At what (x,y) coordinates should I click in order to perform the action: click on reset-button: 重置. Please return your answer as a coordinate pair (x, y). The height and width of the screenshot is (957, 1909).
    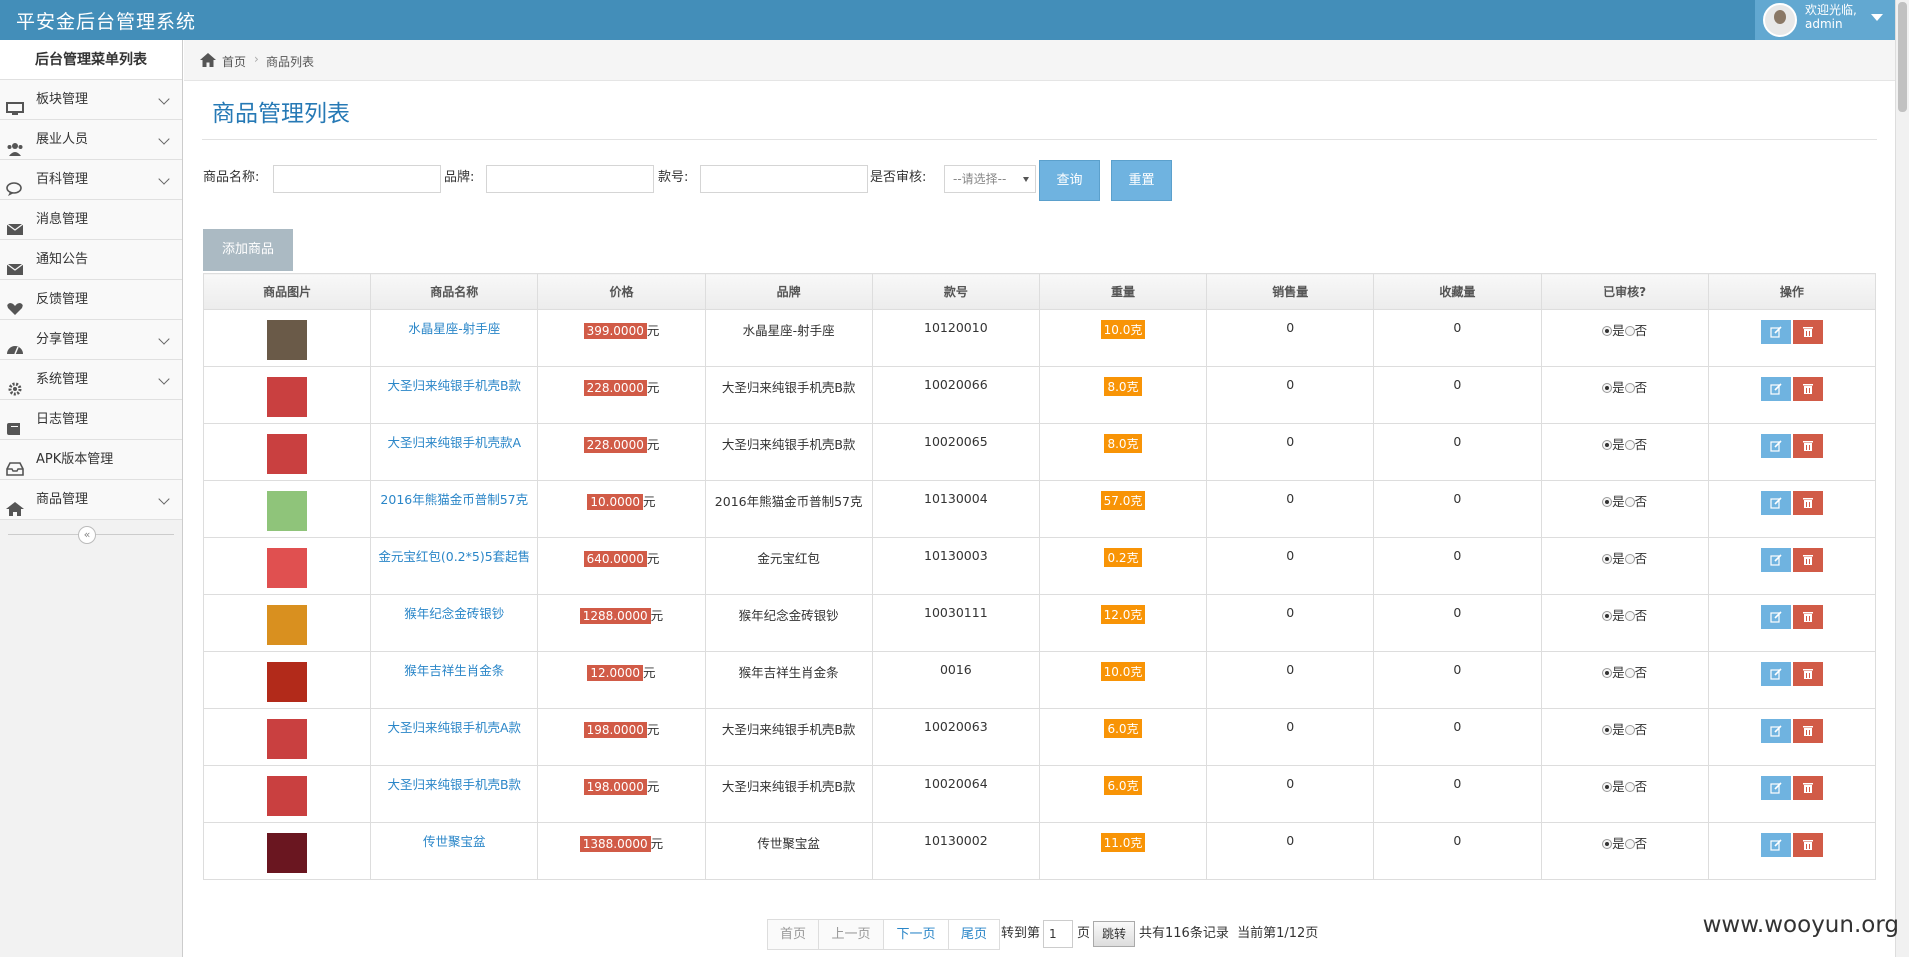
    Looking at the image, I should click on (1141, 180).